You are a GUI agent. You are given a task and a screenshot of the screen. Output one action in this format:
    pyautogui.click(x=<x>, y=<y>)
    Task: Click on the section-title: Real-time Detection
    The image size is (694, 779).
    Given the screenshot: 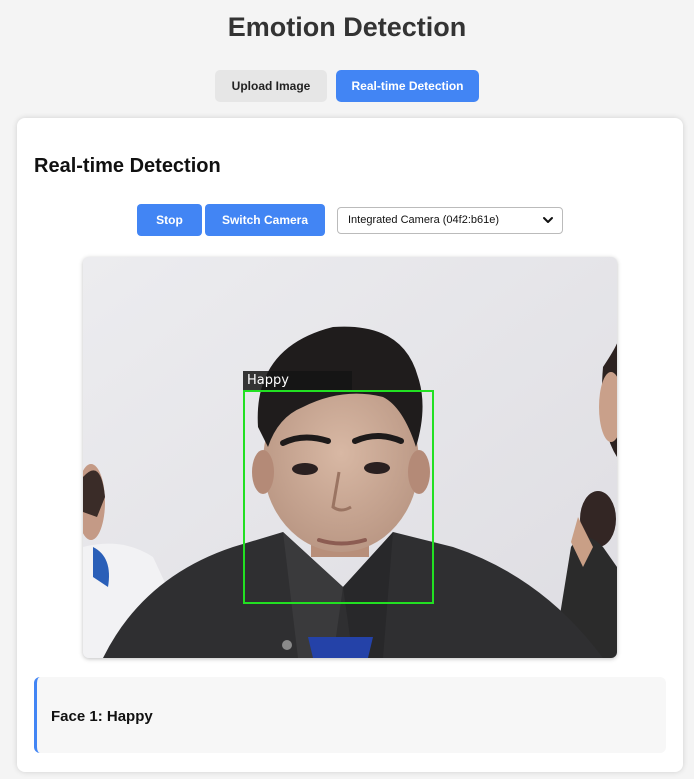 What is the action you would take?
    pyautogui.click(x=127, y=166)
    